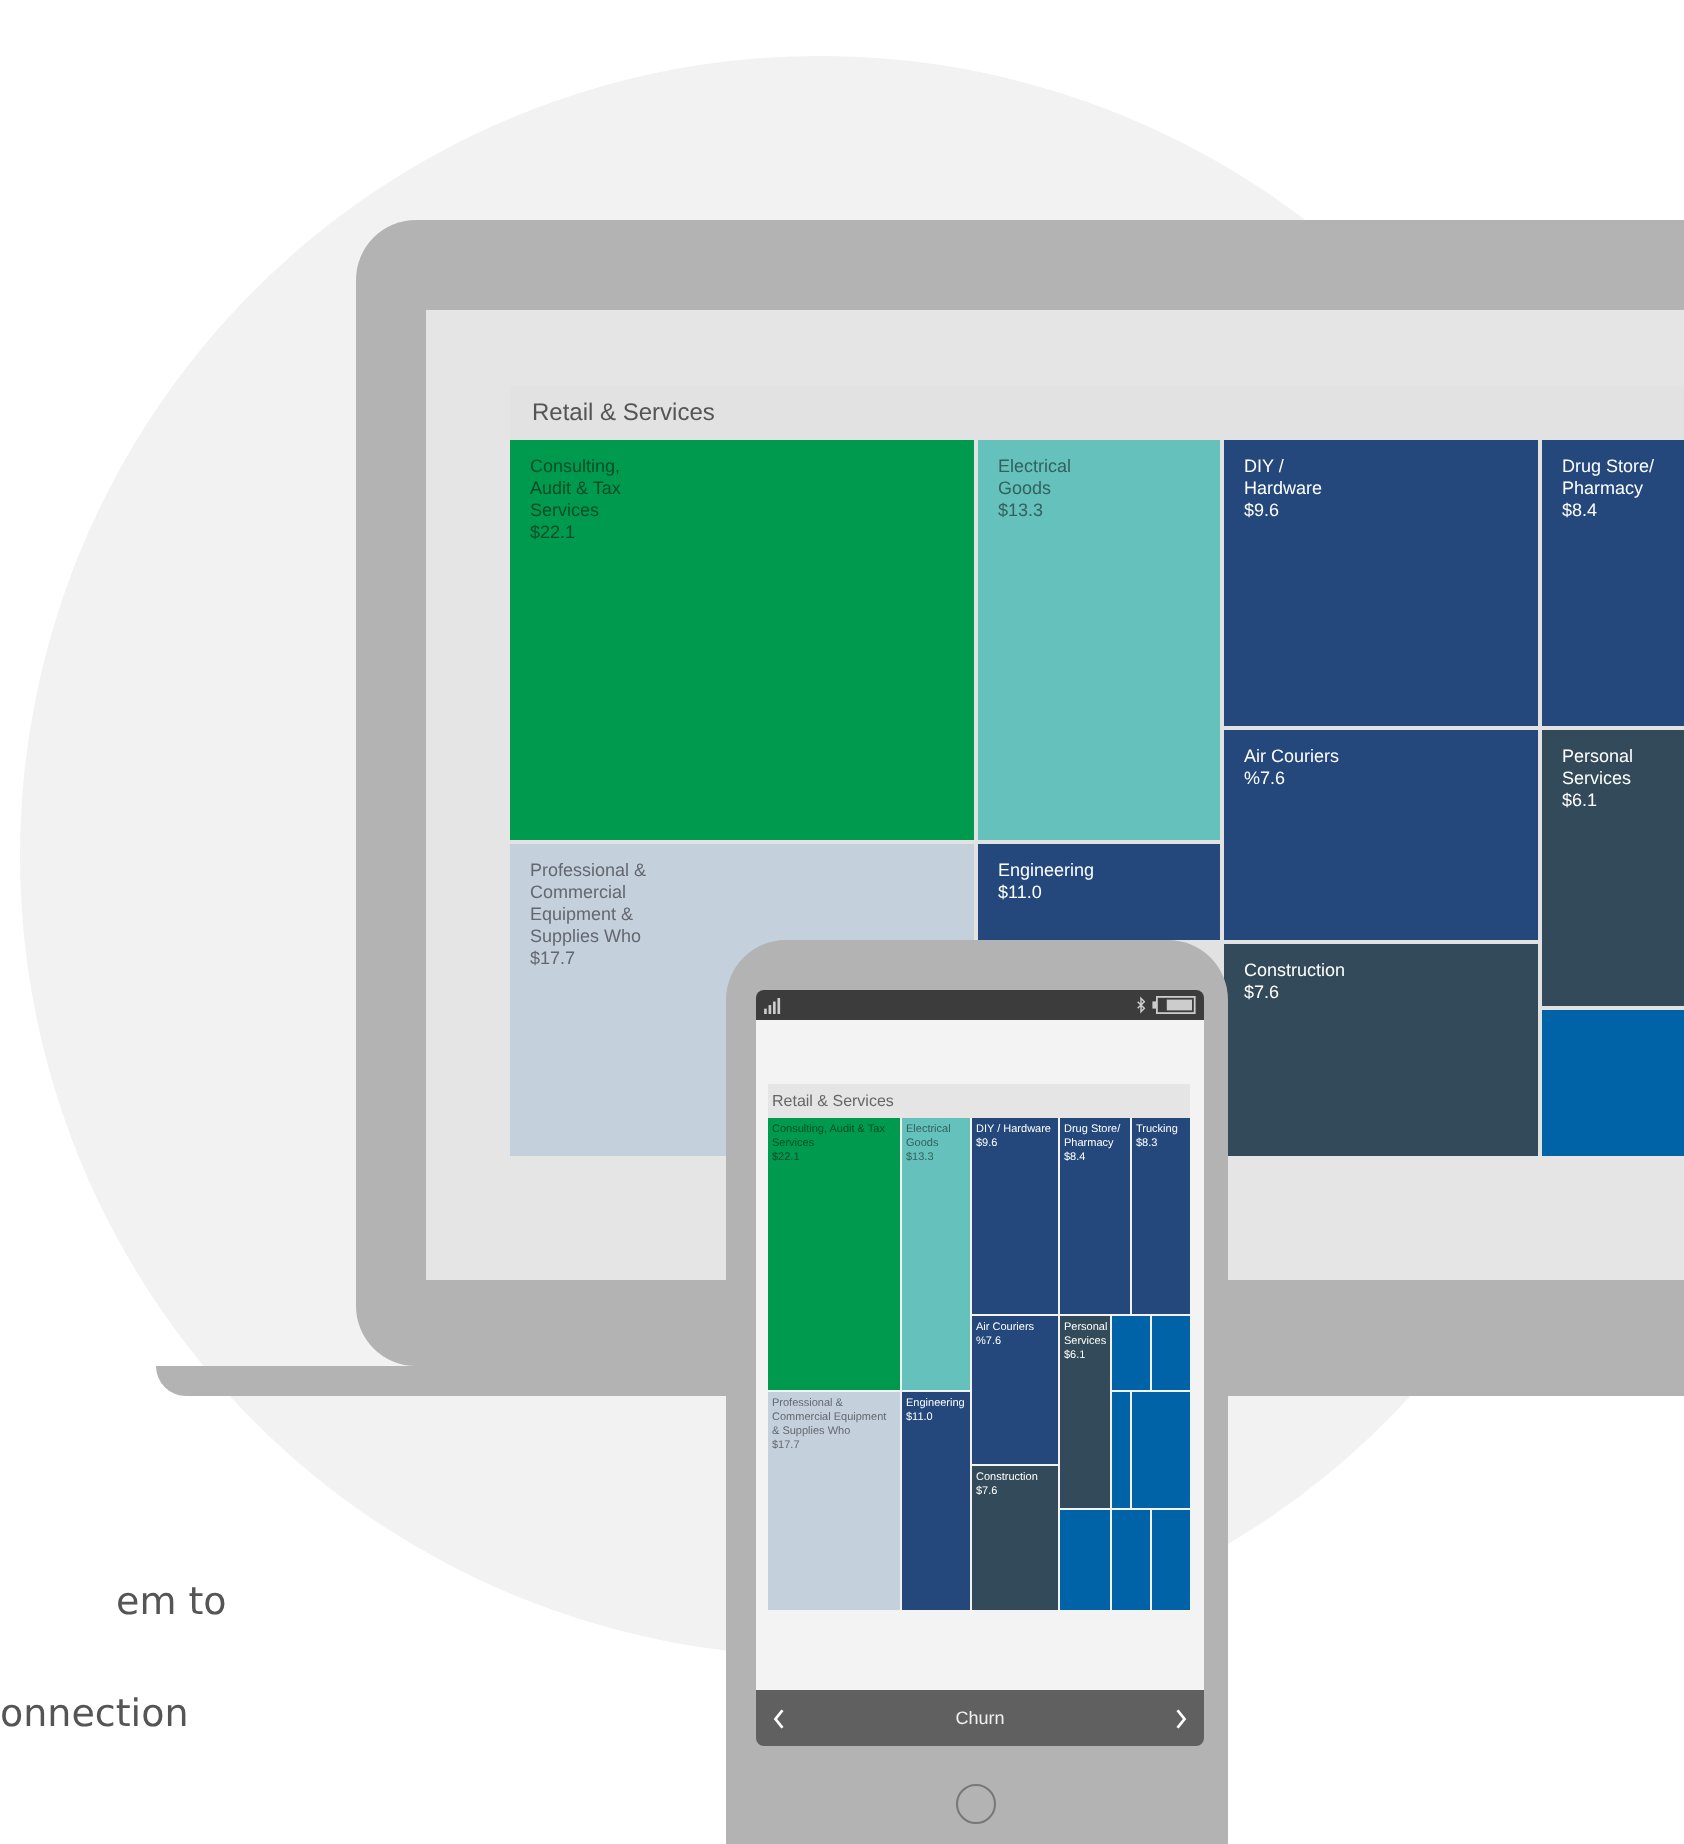 This screenshot has height=1844, width=1684. What do you see at coordinates (589, 904) in the screenshot?
I see `tile-label: Professional & Commercial Equipment & Supplies Who` at bounding box center [589, 904].